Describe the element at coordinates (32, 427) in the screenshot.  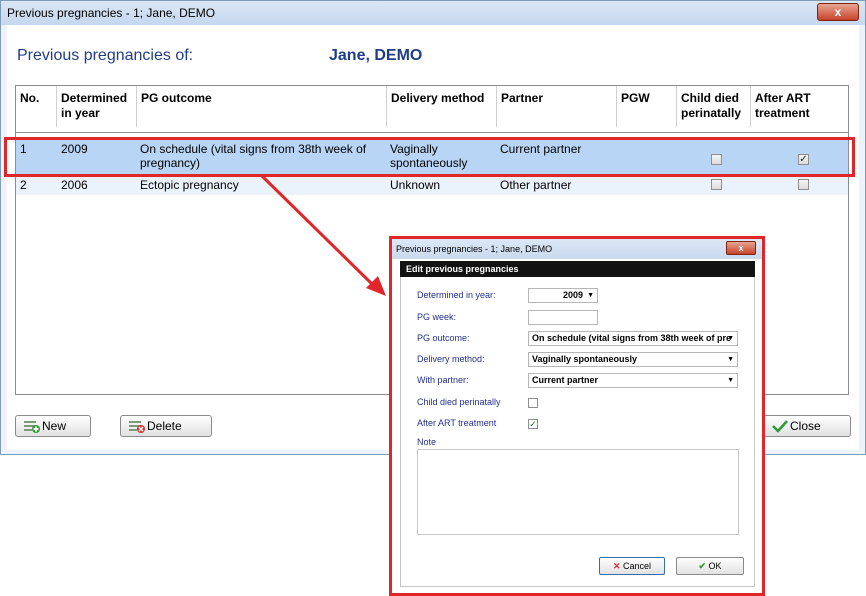
I see `new-record-icon` at that location.